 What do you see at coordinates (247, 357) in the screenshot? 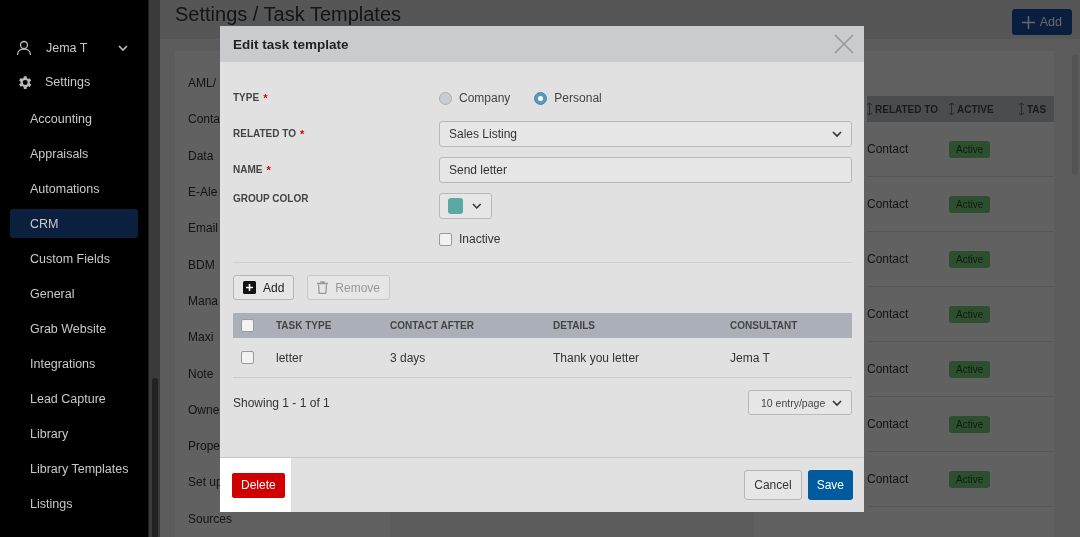
I see `row-checkbox` at bounding box center [247, 357].